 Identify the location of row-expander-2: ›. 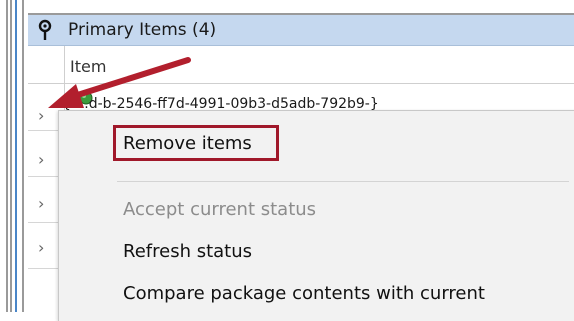
(45, 160).